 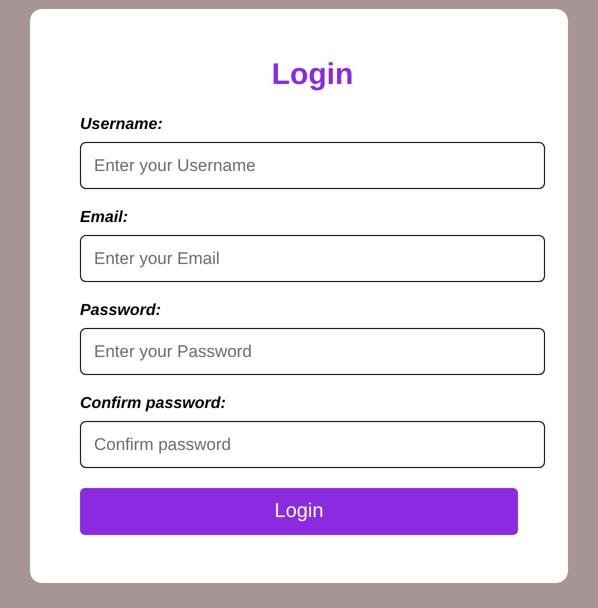 I want to click on input-field: Confirm password, so click(x=312, y=444).